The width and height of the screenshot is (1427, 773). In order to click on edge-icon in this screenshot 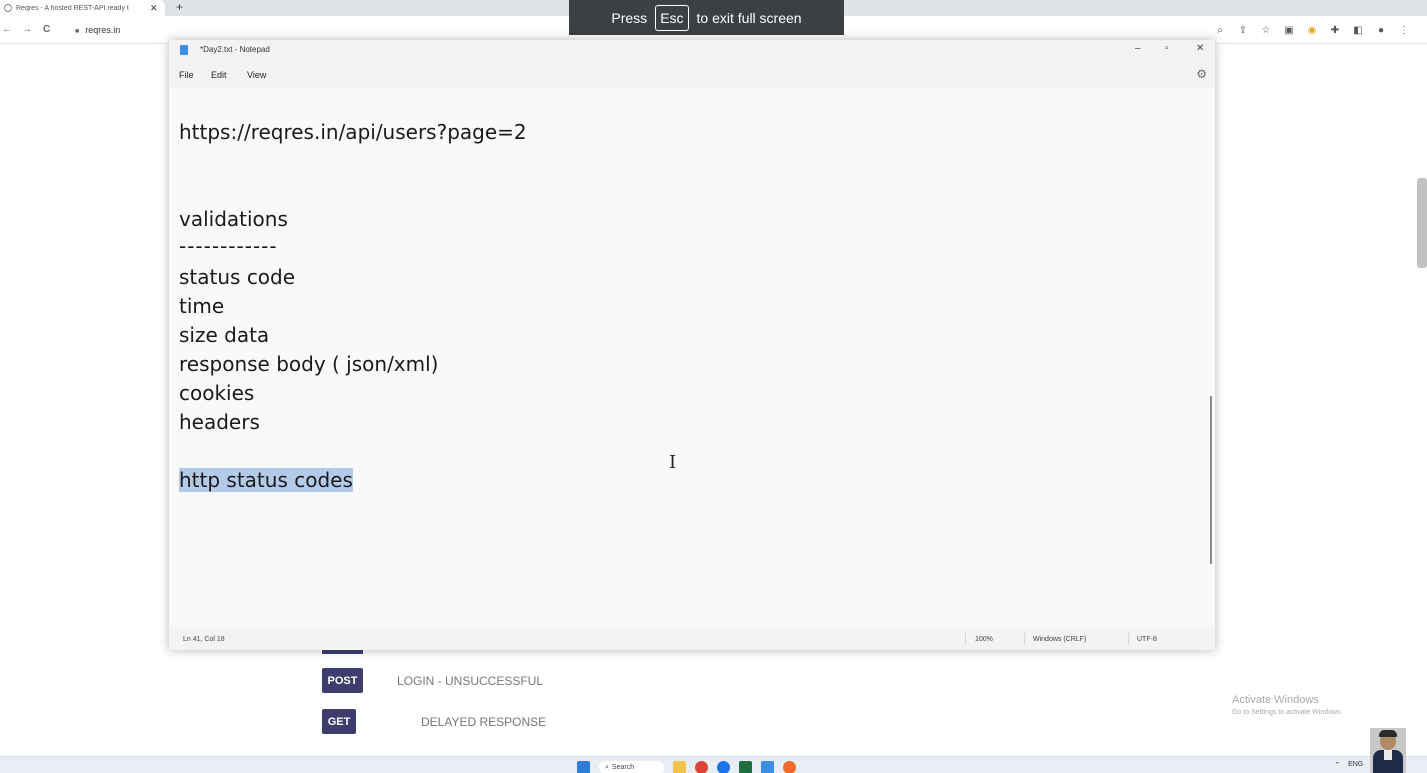, I will do `click(723, 767)`.